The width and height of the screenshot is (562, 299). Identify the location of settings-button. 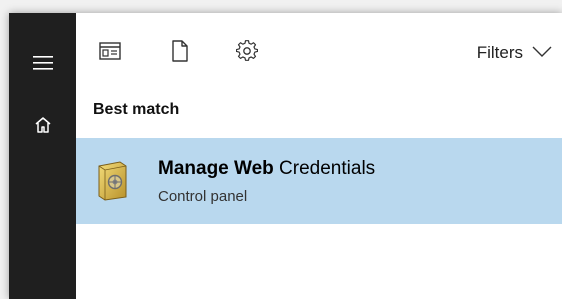
(247, 53).